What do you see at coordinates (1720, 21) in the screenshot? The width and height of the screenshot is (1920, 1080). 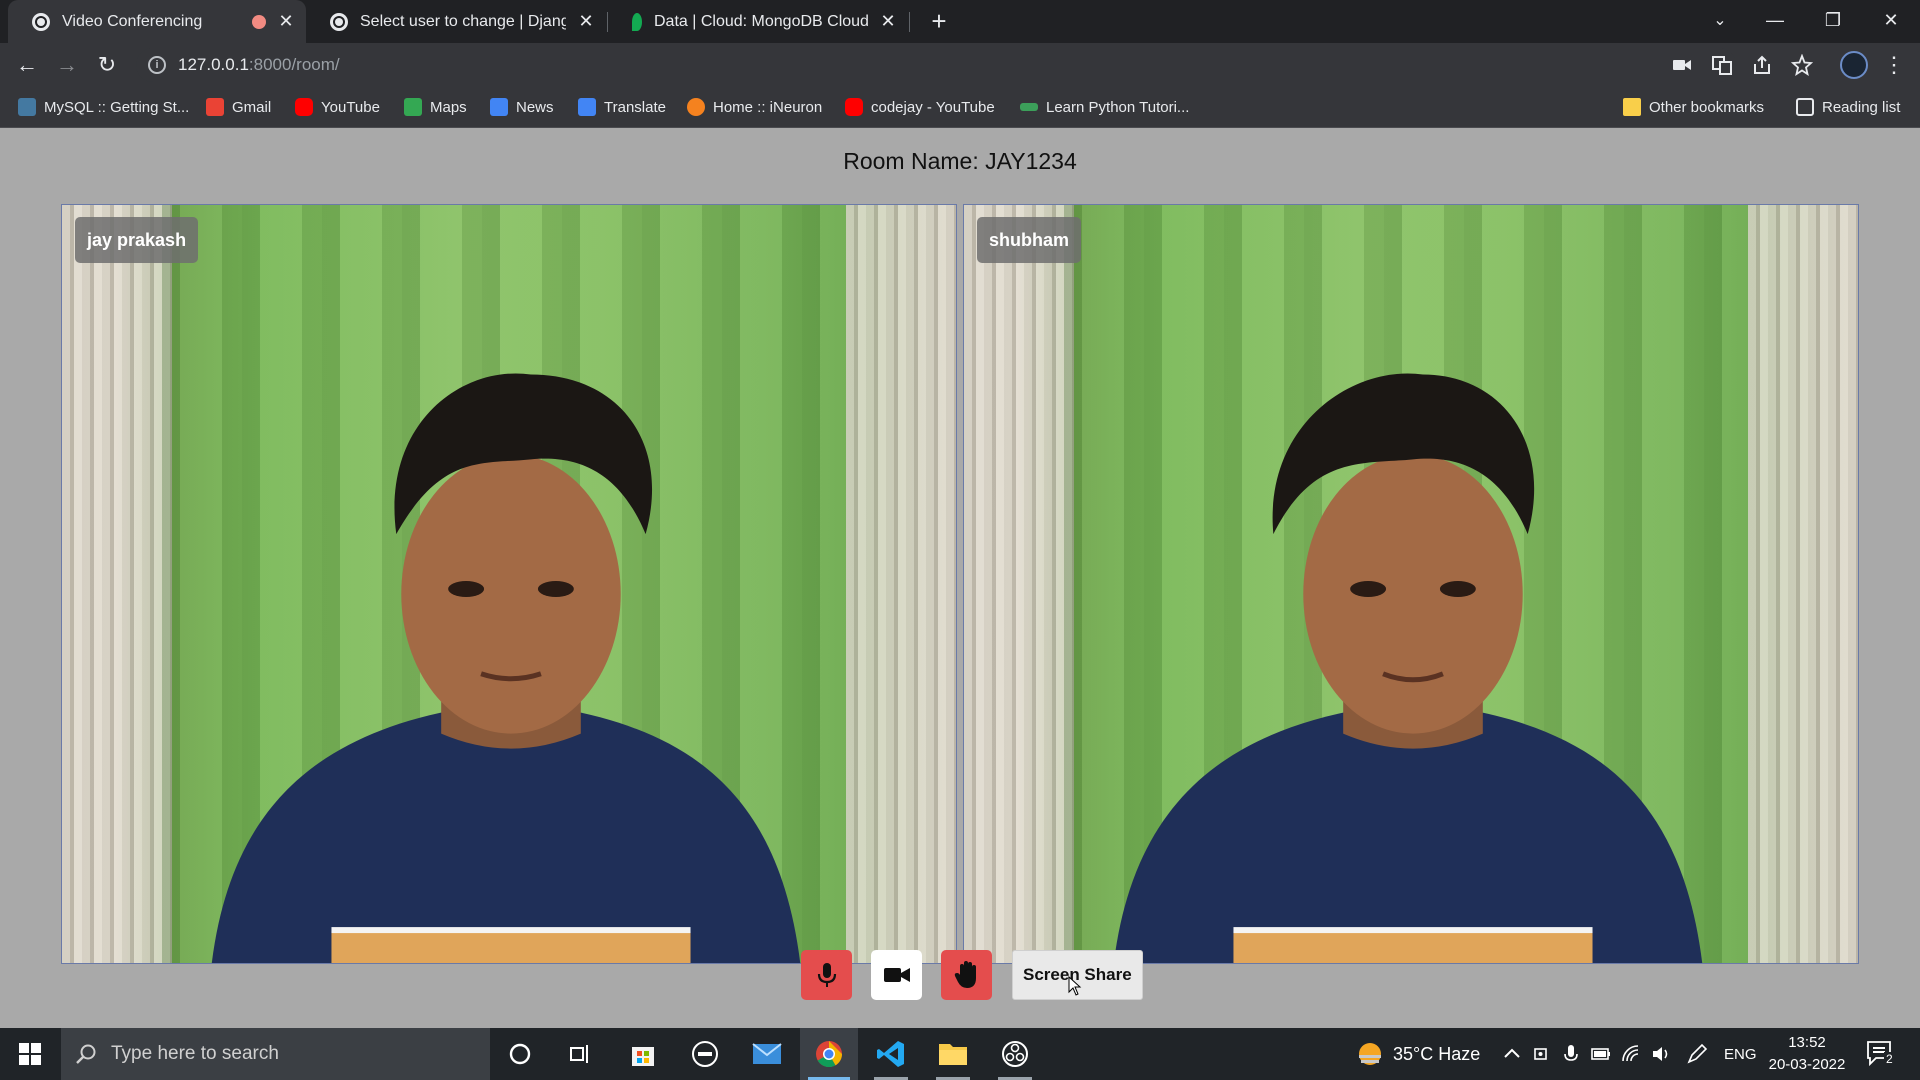 I see `tab-search-chevron-icon: ⌄` at bounding box center [1720, 21].